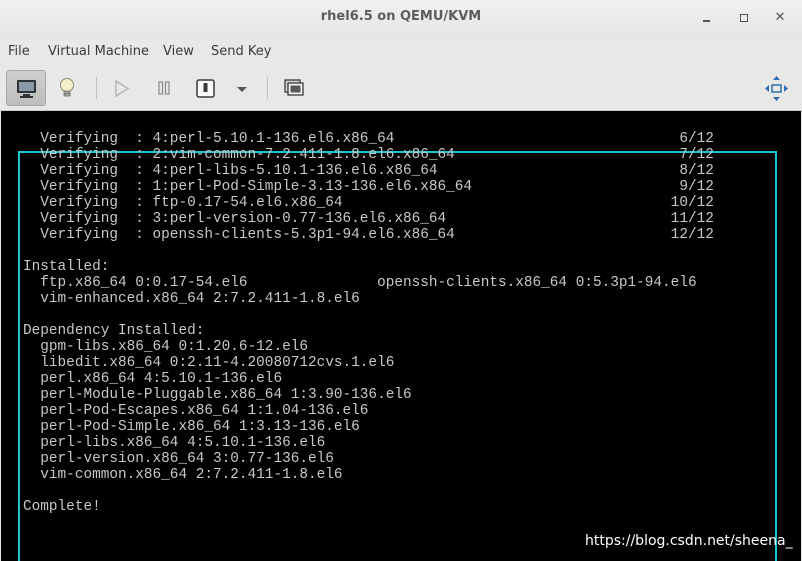  I want to click on console-line: gpm-libs.x86_64 0:1.20.6-12.el6, so click(165, 347).